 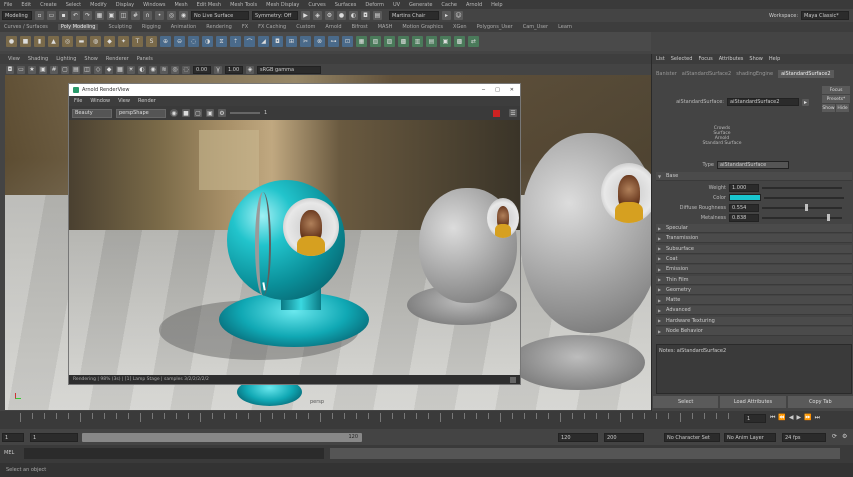 I want to click on bevel-icon: ◢, so click(x=263, y=41).